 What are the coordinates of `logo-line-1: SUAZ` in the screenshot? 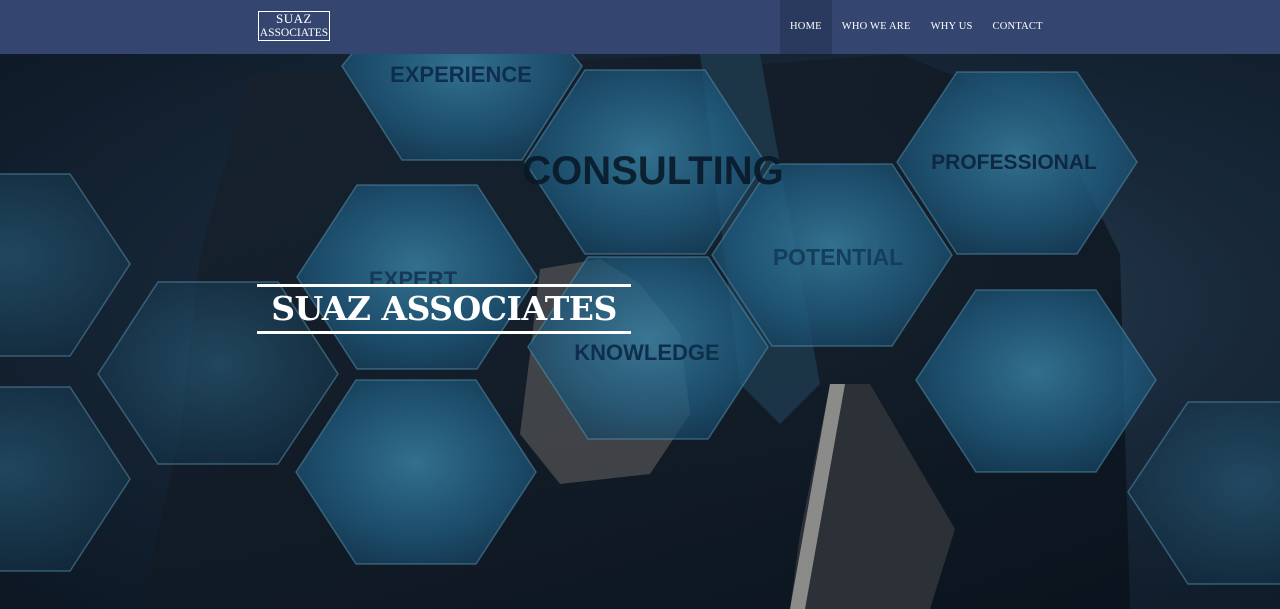 It's located at (294, 18).